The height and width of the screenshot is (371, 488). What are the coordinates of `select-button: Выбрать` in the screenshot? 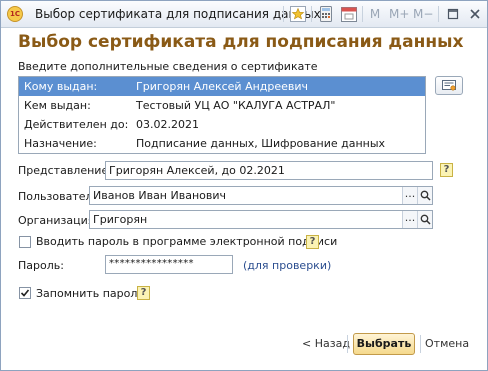 It's located at (384, 344).